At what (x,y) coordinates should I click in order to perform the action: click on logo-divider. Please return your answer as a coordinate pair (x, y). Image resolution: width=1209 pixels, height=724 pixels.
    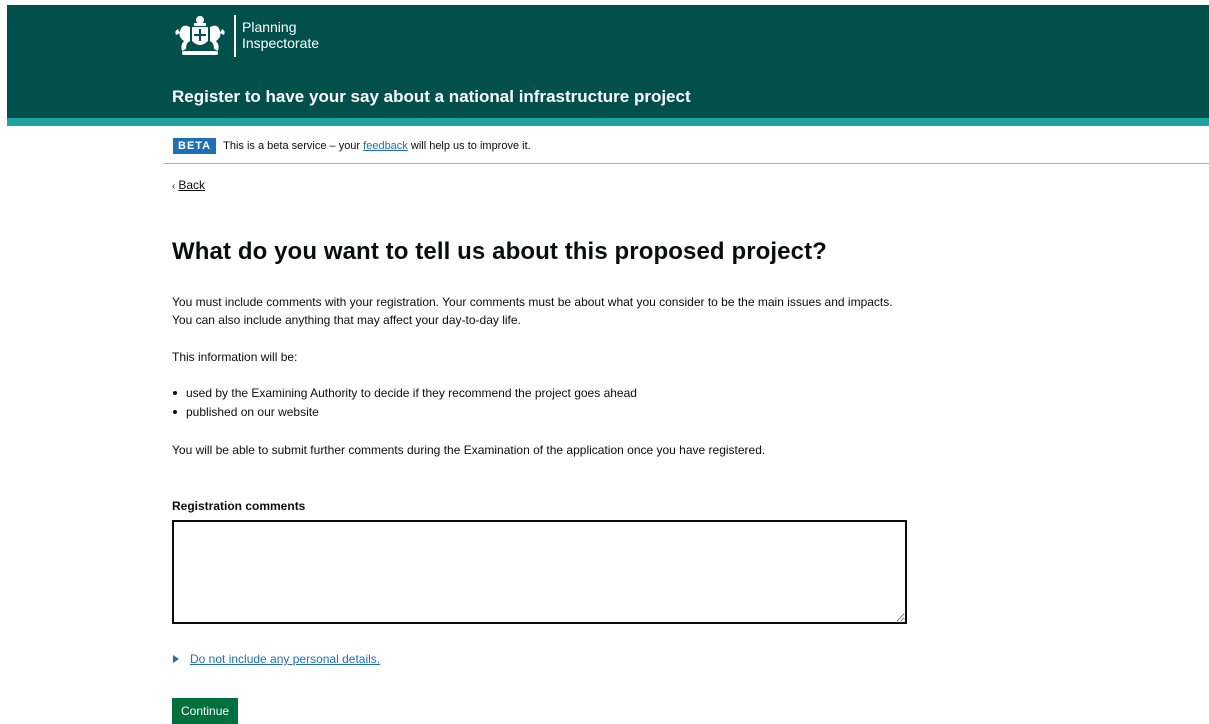
    Looking at the image, I should click on (235, 36).